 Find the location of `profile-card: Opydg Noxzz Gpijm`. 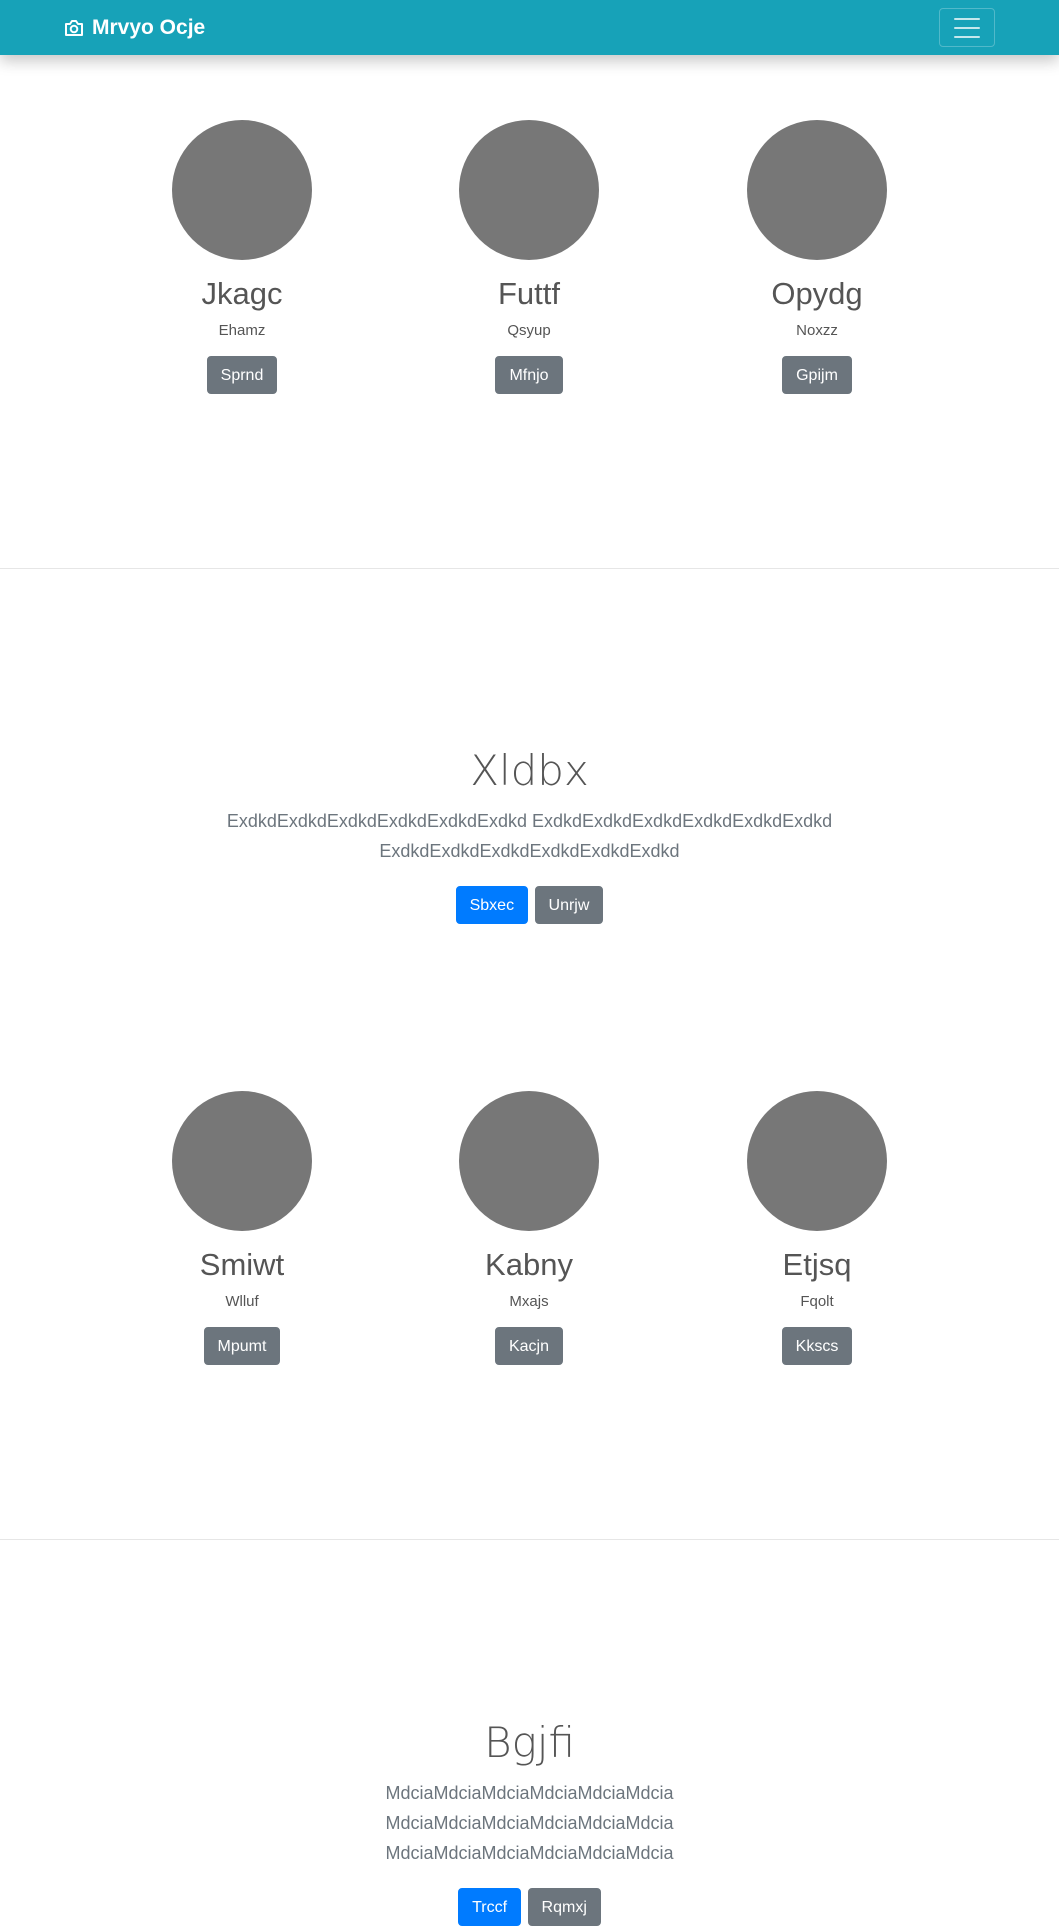

profile-card: Opydg Noxzz Gpijm is located at coordinates (817, 257).